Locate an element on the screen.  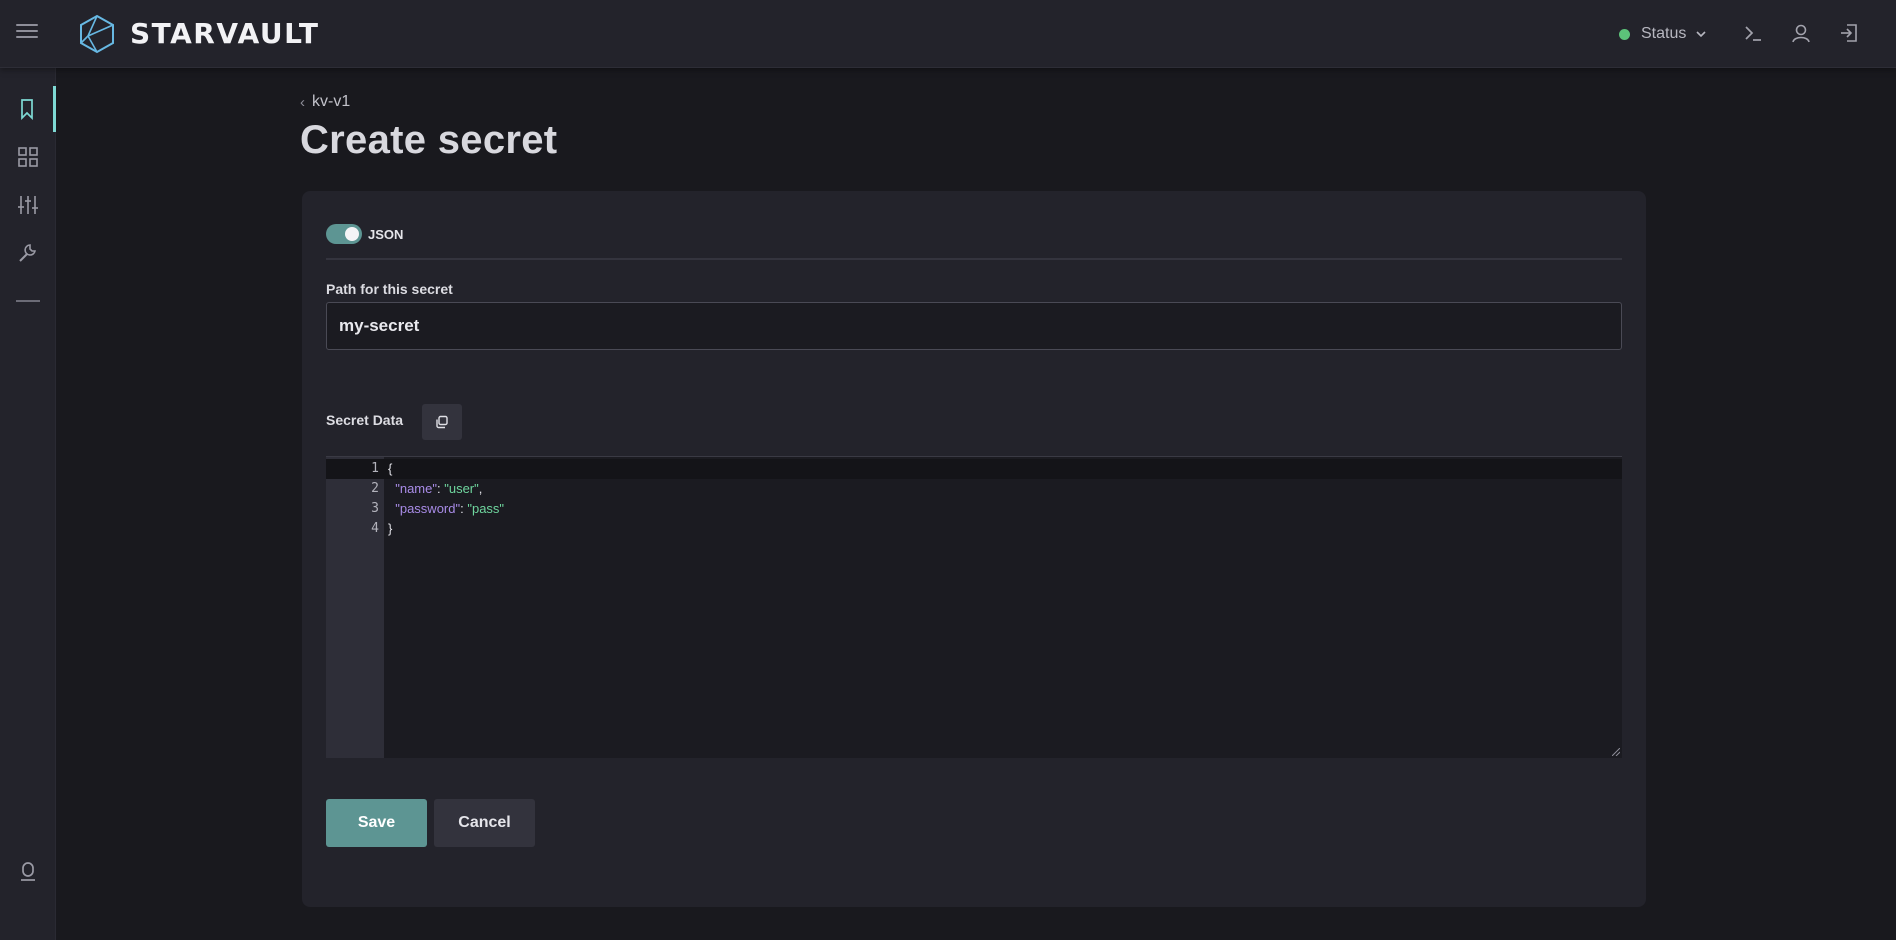
secret-data-label: Secret Data is located at coordinates (365, 420).